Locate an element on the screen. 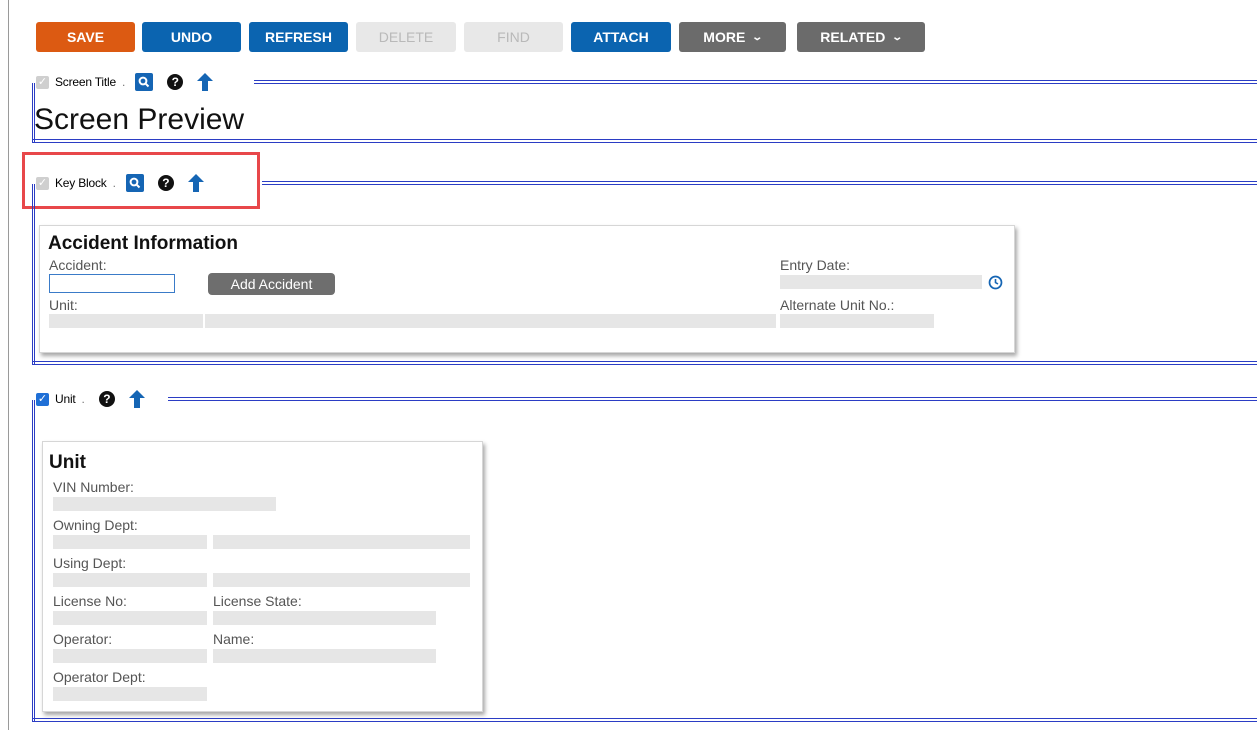 The image size is (1257, 730). card-title: Accident Information is located at coordinates (143, 243).